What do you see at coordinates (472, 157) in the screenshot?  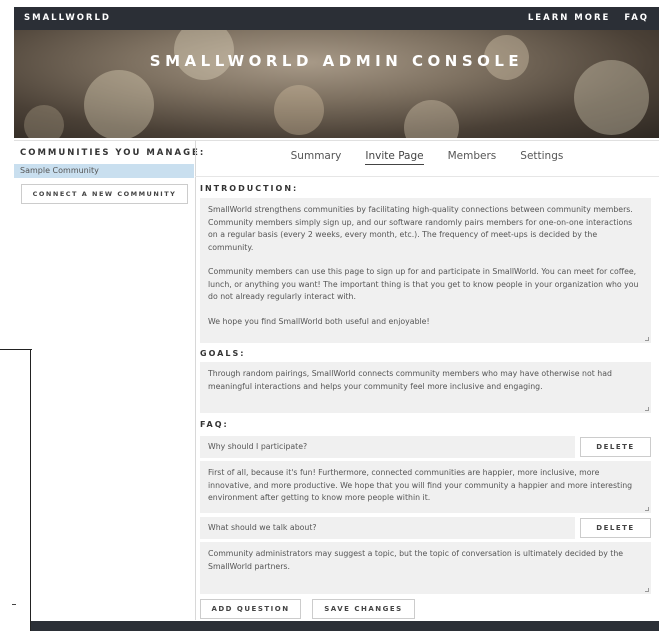 I see `tab-members: Members` at bounding box center [472, 157].